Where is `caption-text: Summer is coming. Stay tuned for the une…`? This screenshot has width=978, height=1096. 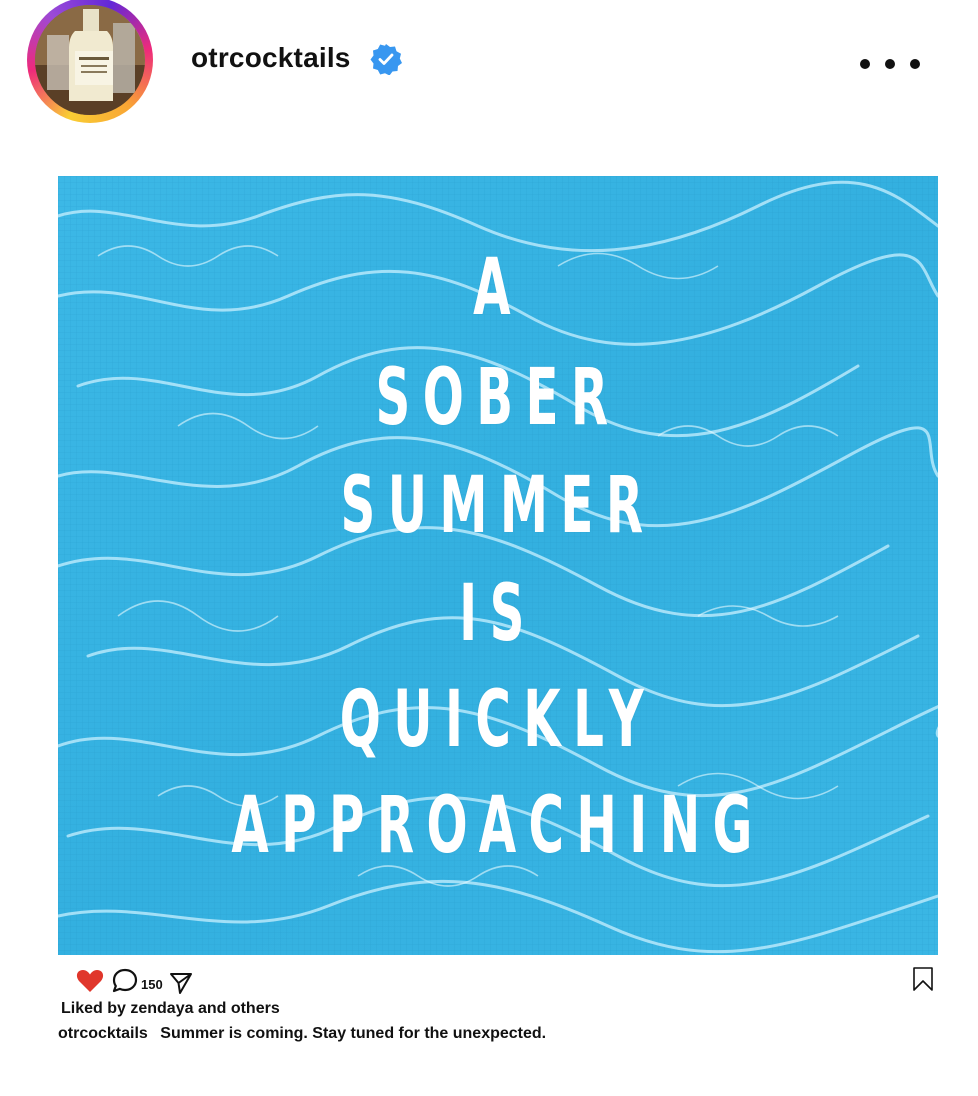 caption-text: Summer is coming. Stay tuned for the une… is located at coordinates (353, 1033).